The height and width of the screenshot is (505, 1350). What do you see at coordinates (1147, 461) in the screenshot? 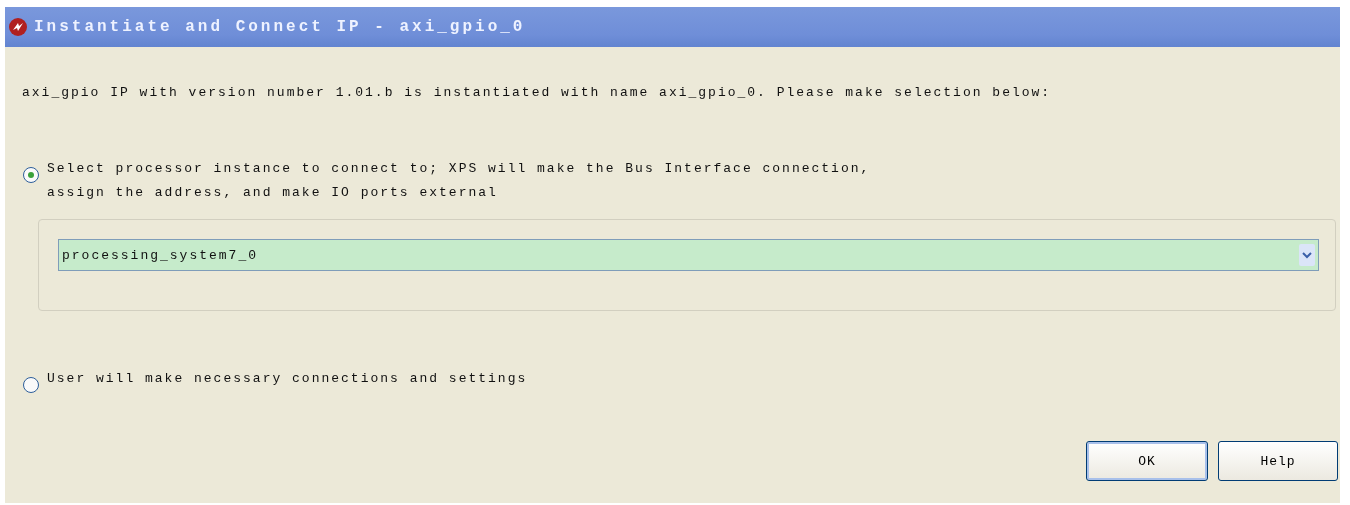
I see `ok-button: OK` at bounding box center [1147, 461].